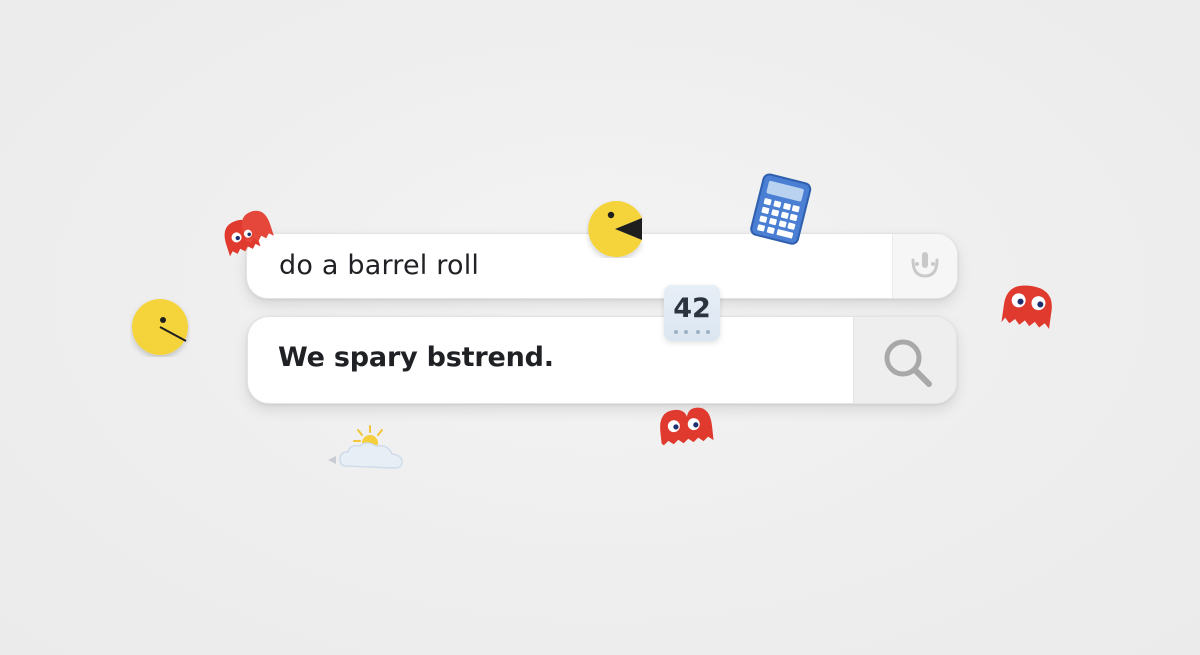 The image size is (1200, 655). Describe the element at coordinates (692, 332) in the screenshot. I see `badge-dots` at that location.